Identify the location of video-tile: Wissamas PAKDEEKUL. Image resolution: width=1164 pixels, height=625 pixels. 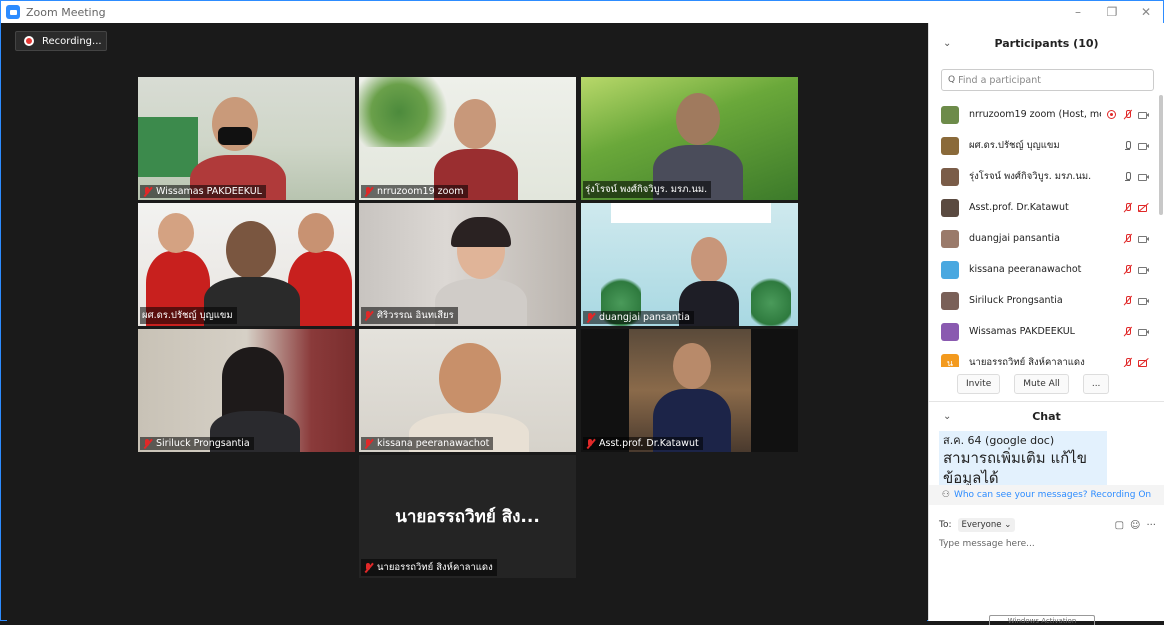
(246, 138).